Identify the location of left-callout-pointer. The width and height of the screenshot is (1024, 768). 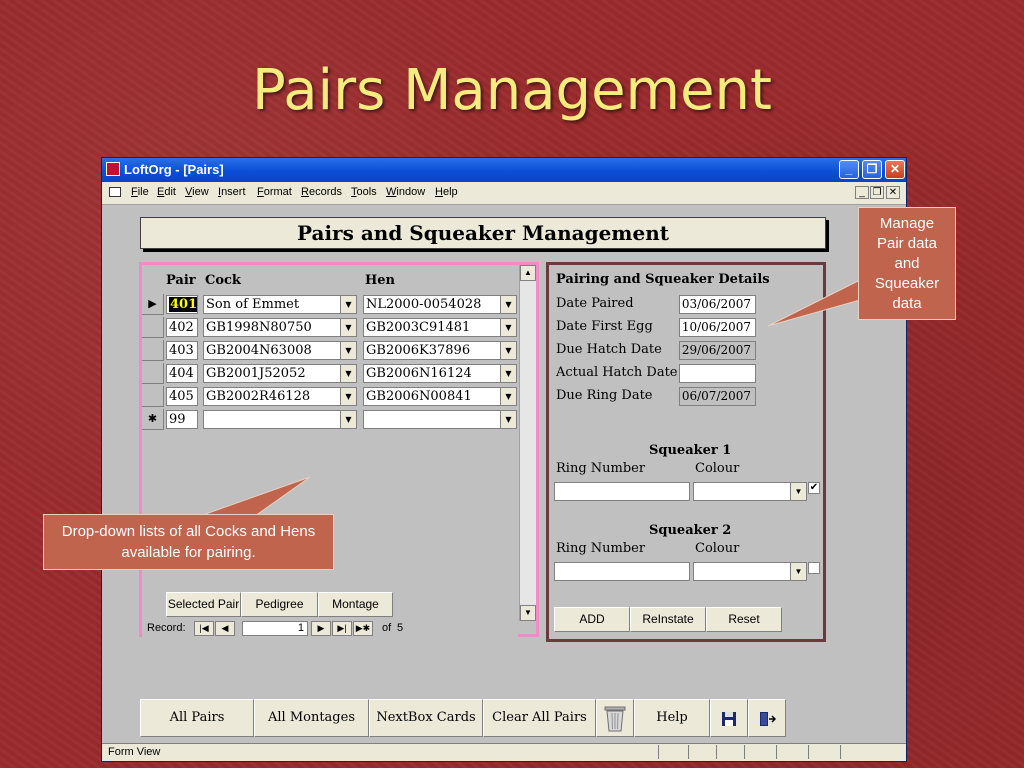
(255, 496).